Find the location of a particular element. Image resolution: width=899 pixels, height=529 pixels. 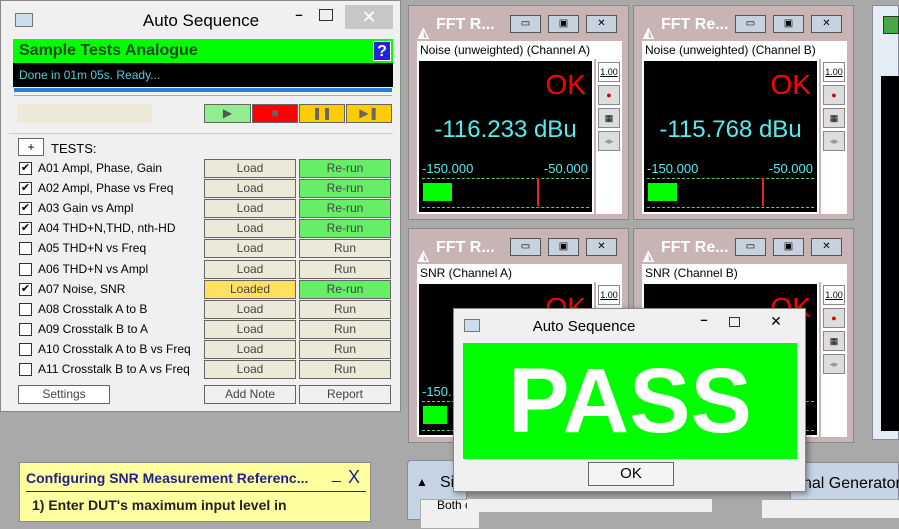

step-button: ▶❚ is located at coordinates (369, 113).